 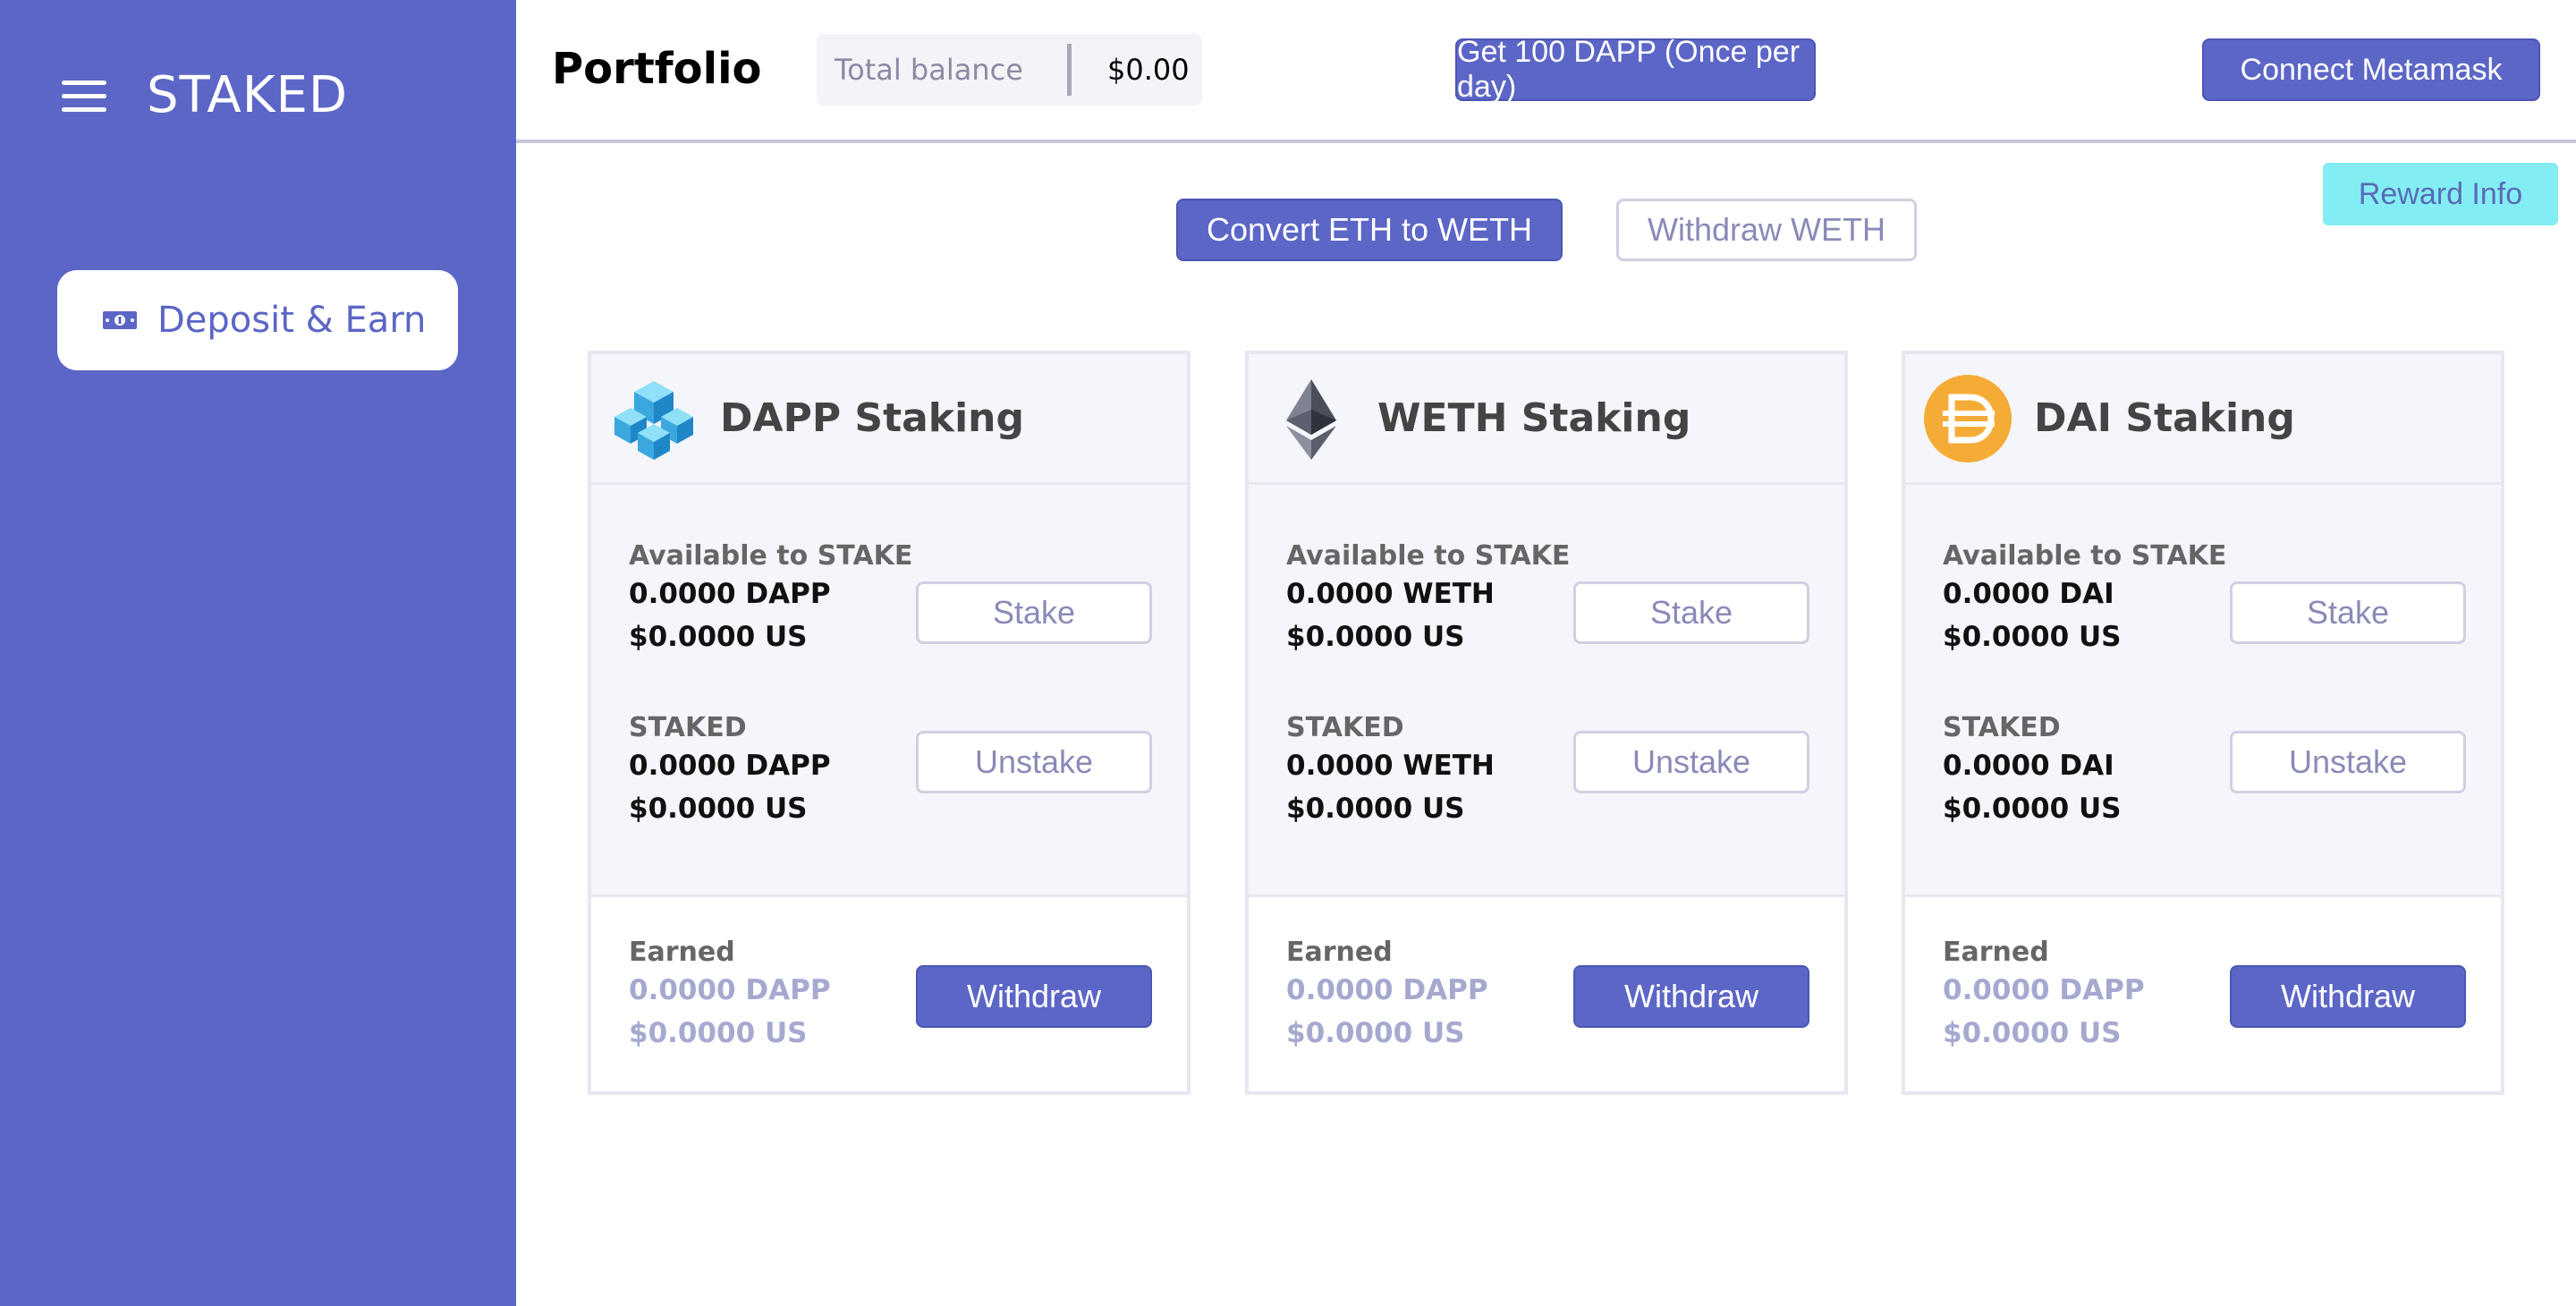 I want to click on withdraw-weth-button: Withdraw WETH, so click(x=1766, y=230).